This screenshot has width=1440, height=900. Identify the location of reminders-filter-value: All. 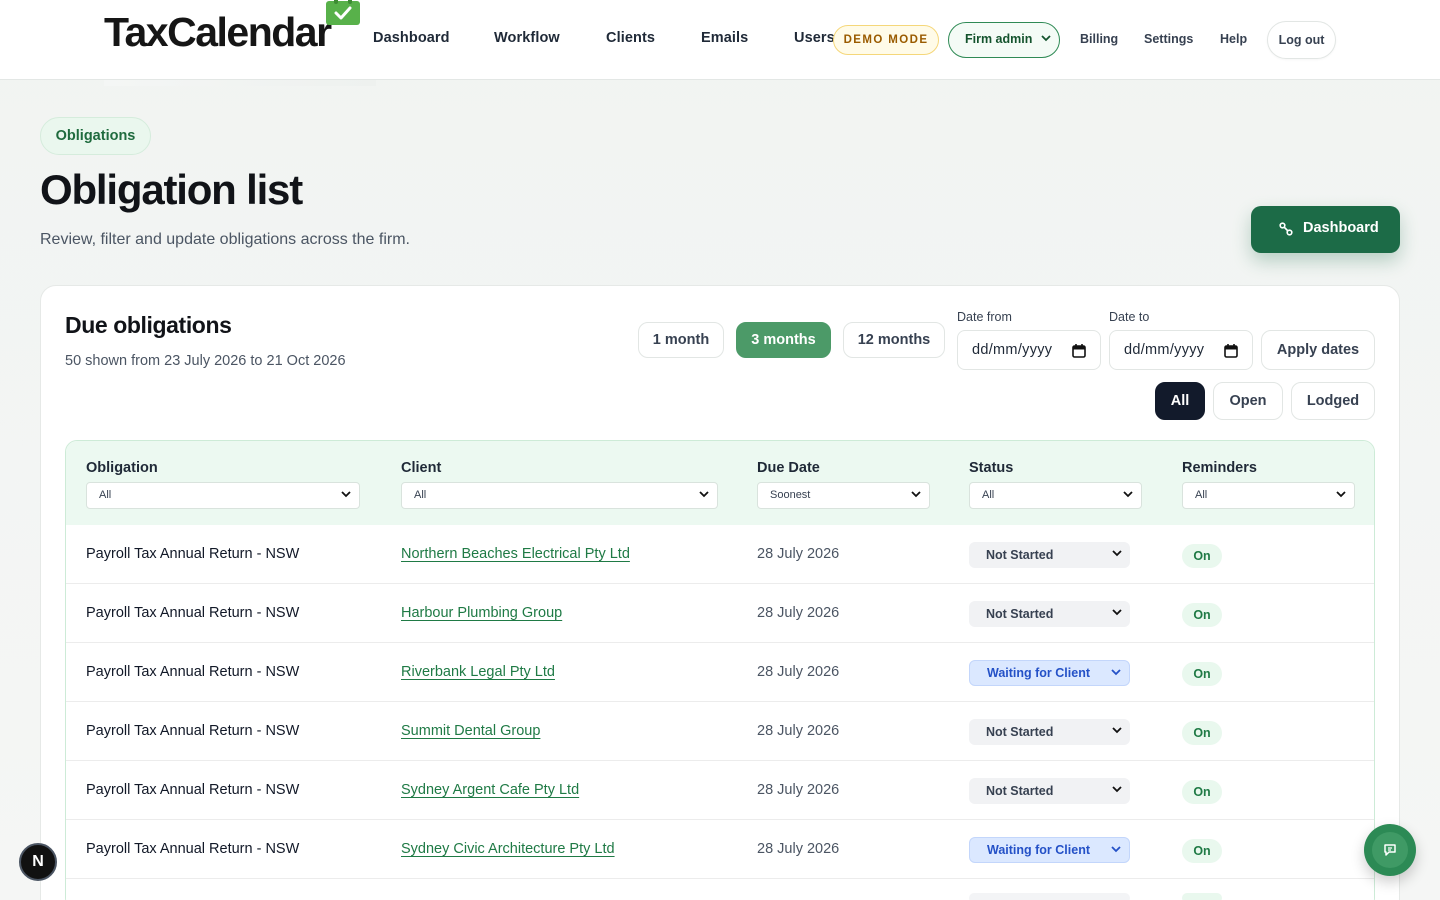
(1201, 495).